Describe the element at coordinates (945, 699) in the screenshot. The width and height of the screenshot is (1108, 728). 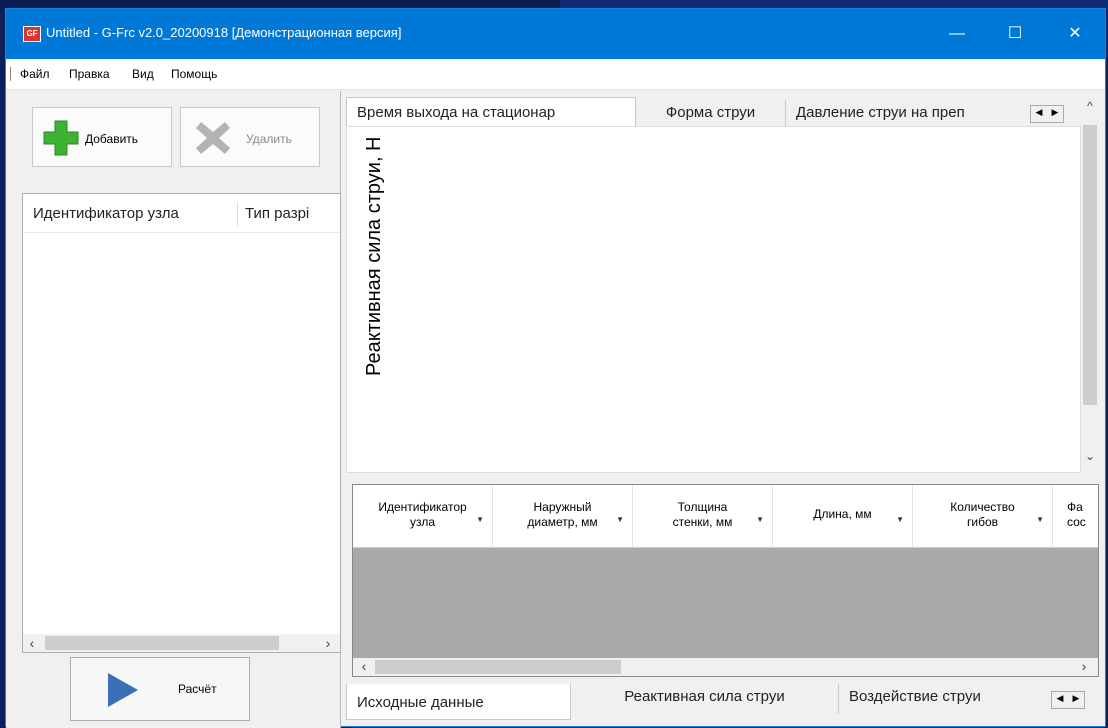
I see `tab-jet-impact: Воздействие струи` at that location.